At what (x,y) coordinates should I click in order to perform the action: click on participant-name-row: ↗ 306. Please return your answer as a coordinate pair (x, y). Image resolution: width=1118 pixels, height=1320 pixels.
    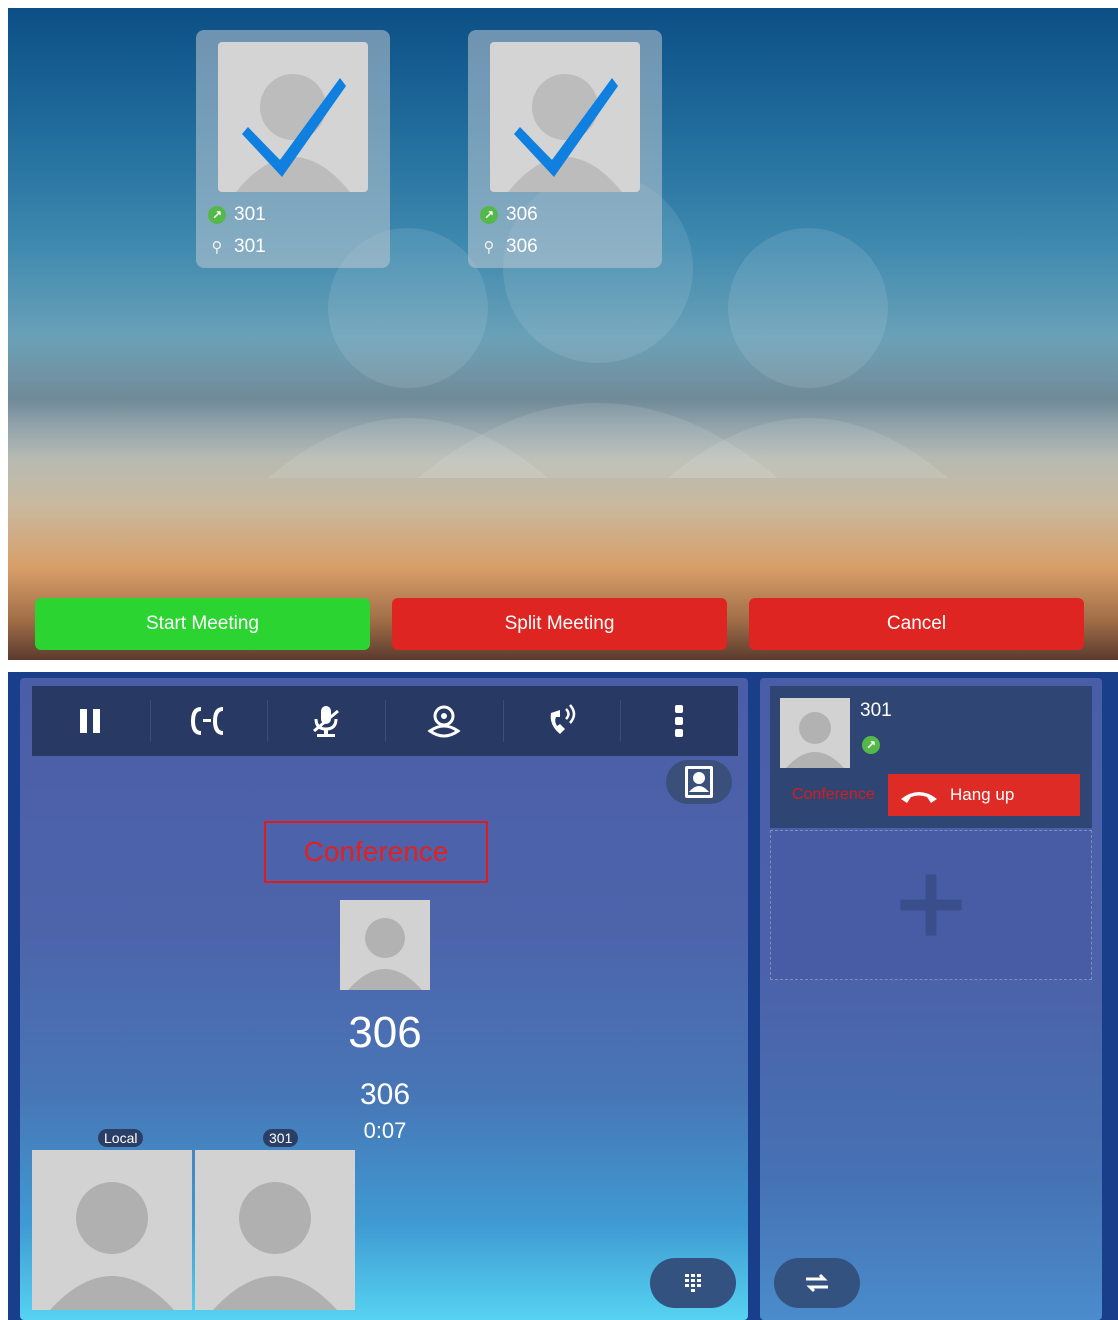
    Looking at the image, I should click on (509, 215).